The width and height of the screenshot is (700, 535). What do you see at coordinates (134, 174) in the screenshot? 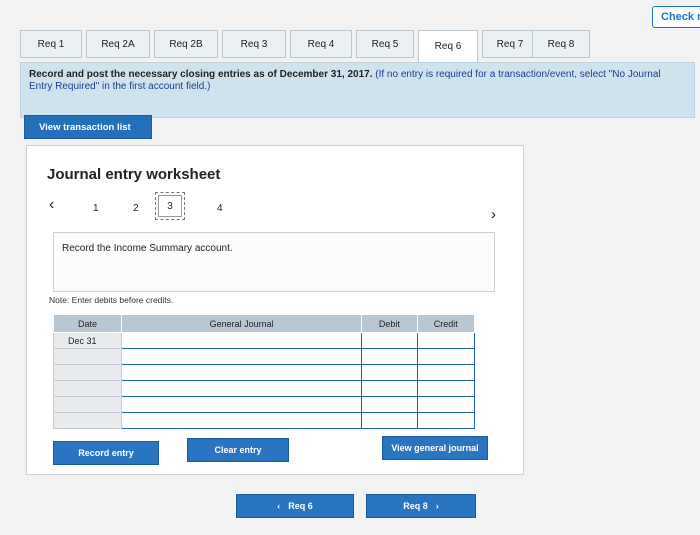
I see `worksheet-title: Journal entry worksheet` at bounding box center [134, 174].